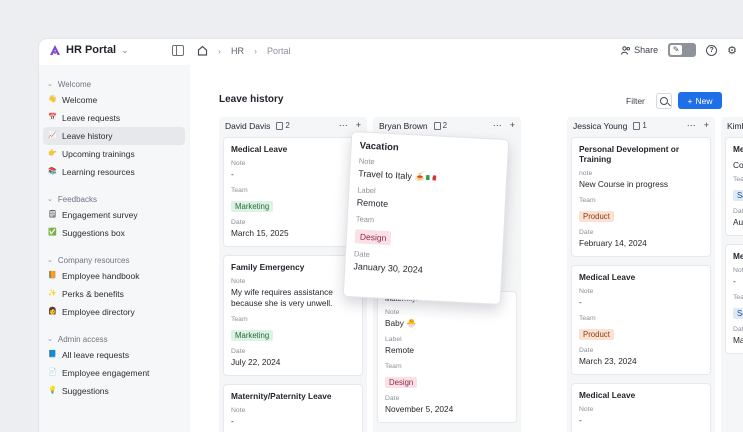 This screenshot has height=432, width=743. Describe the element at coordinates (112, 373) in the screenshot. I see `sidebar-item-employee-engagement: 📄 Employee engagement` at that location.